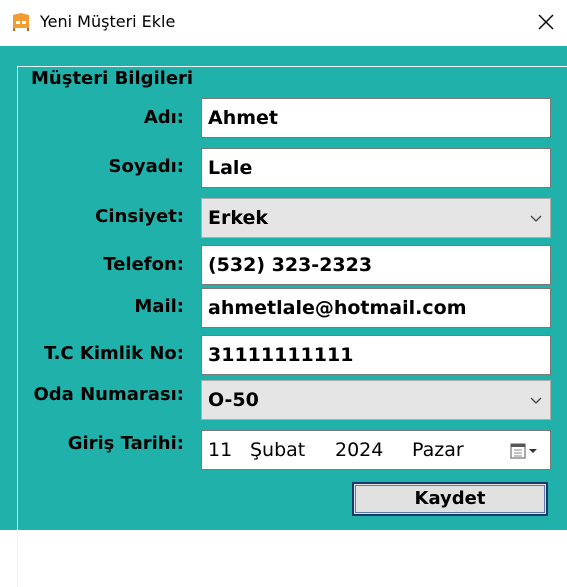 This screenshot has width=567, height=587. I want to click on room-number-select: O-50, so click(376, 400).